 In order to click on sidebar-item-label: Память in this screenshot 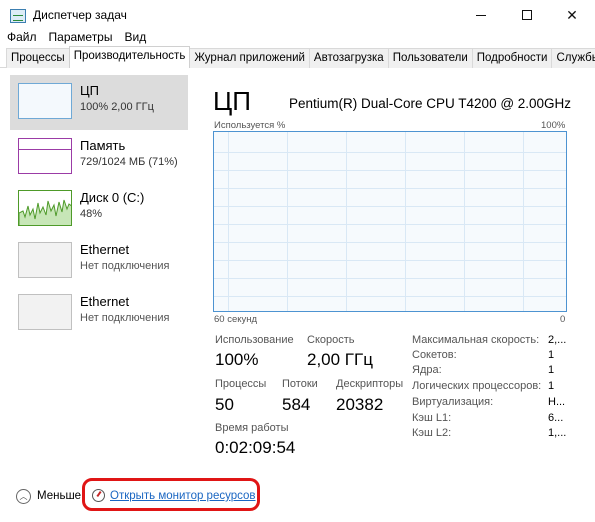, I will do `click(103, 145)`.